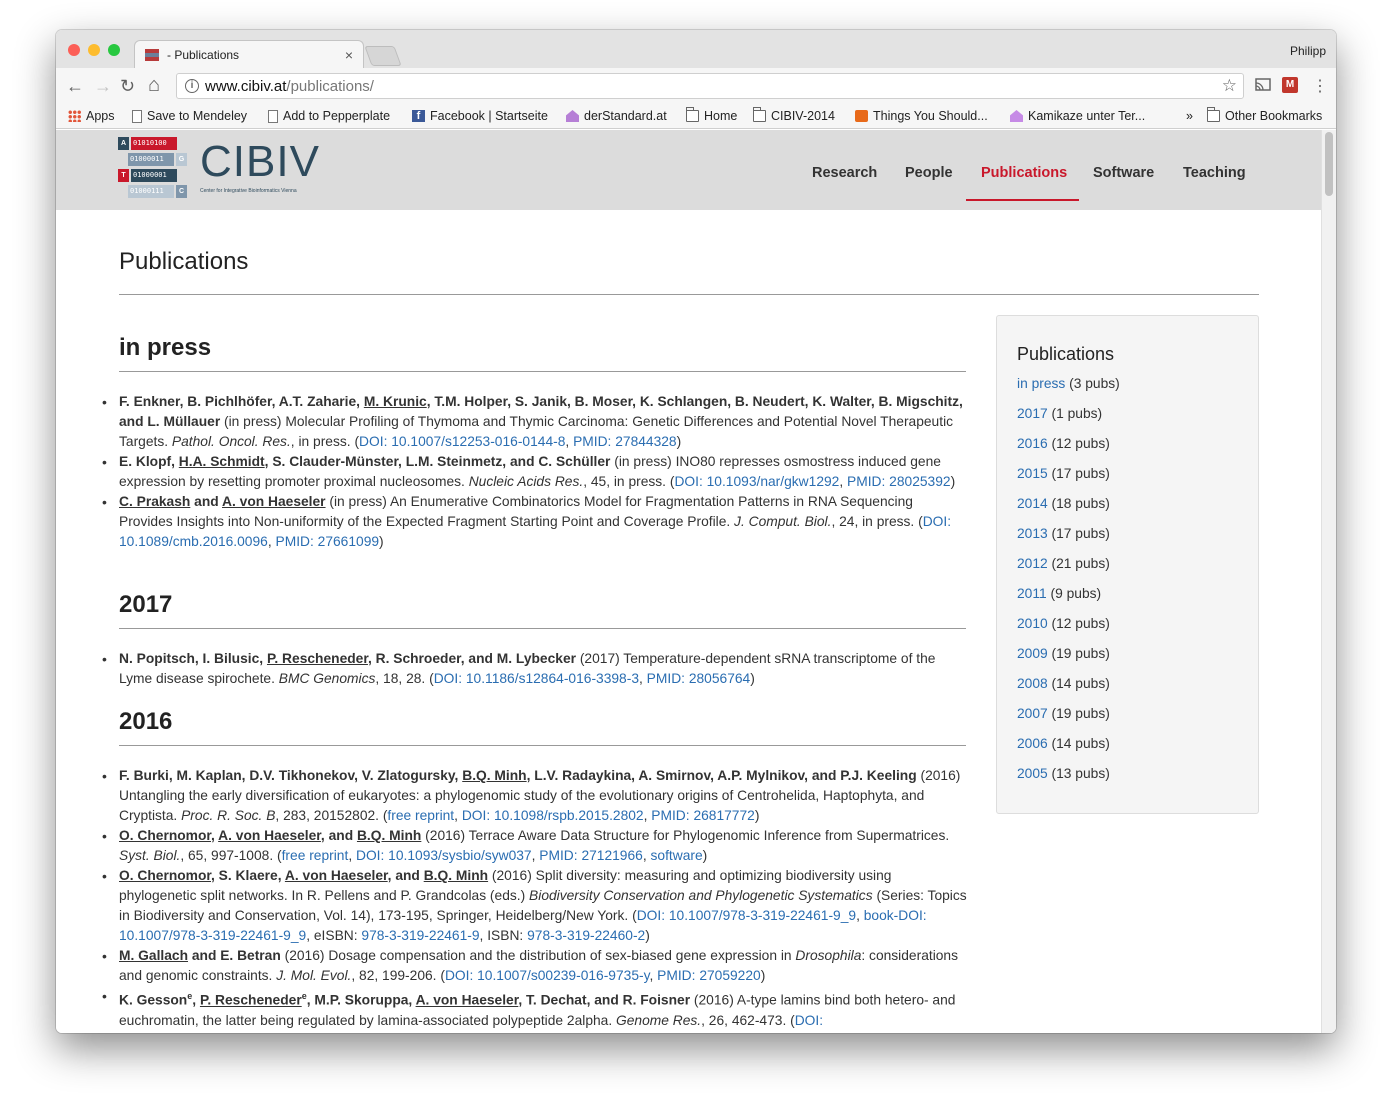 The image size is (1392, 1113). Describe the element at coordinates (328, 541) in the screenshot. I see `publication-link: PMID: 27661099` at that location.